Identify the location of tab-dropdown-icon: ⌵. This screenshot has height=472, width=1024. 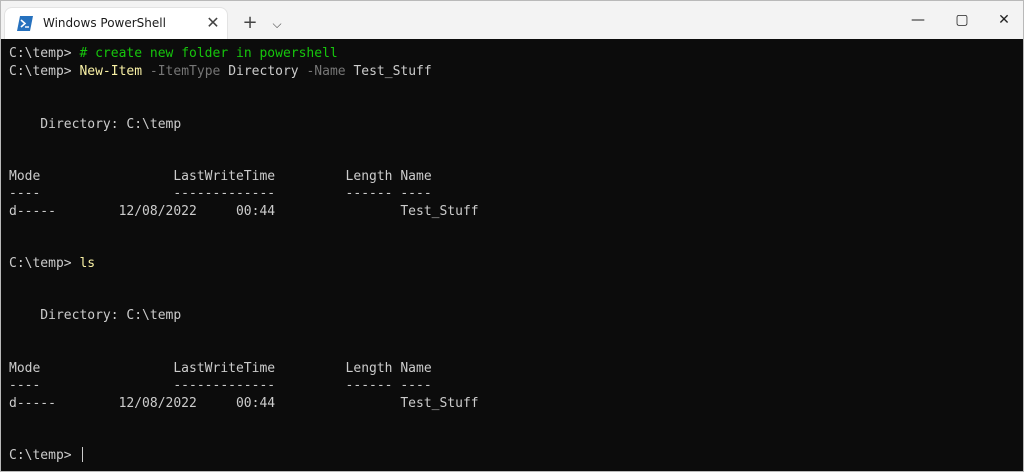
(277, 24).